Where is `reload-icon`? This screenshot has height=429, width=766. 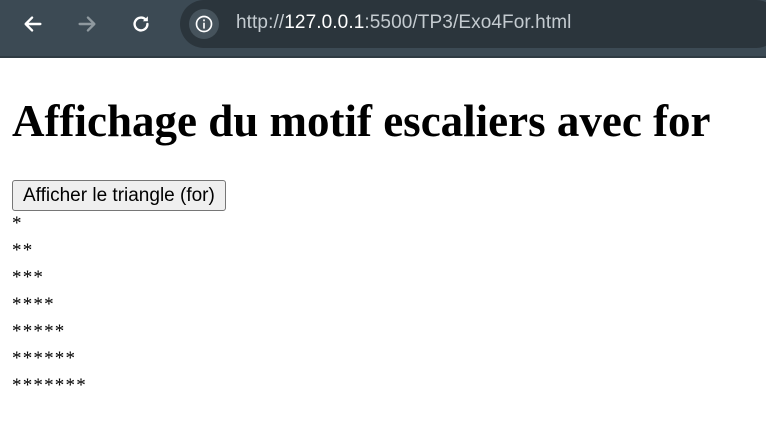
reload-icon is located at coordinates (141, 24).